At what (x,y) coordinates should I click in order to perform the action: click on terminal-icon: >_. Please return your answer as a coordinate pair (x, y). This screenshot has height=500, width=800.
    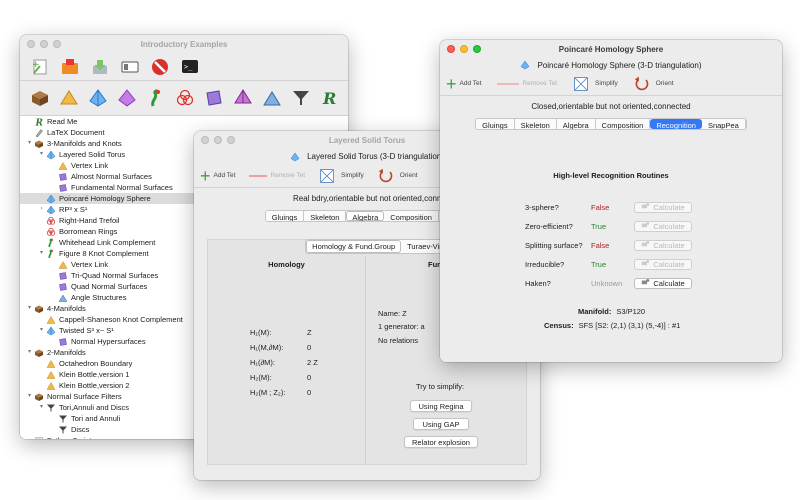
    Looking at the image, I should click on (190, 67).